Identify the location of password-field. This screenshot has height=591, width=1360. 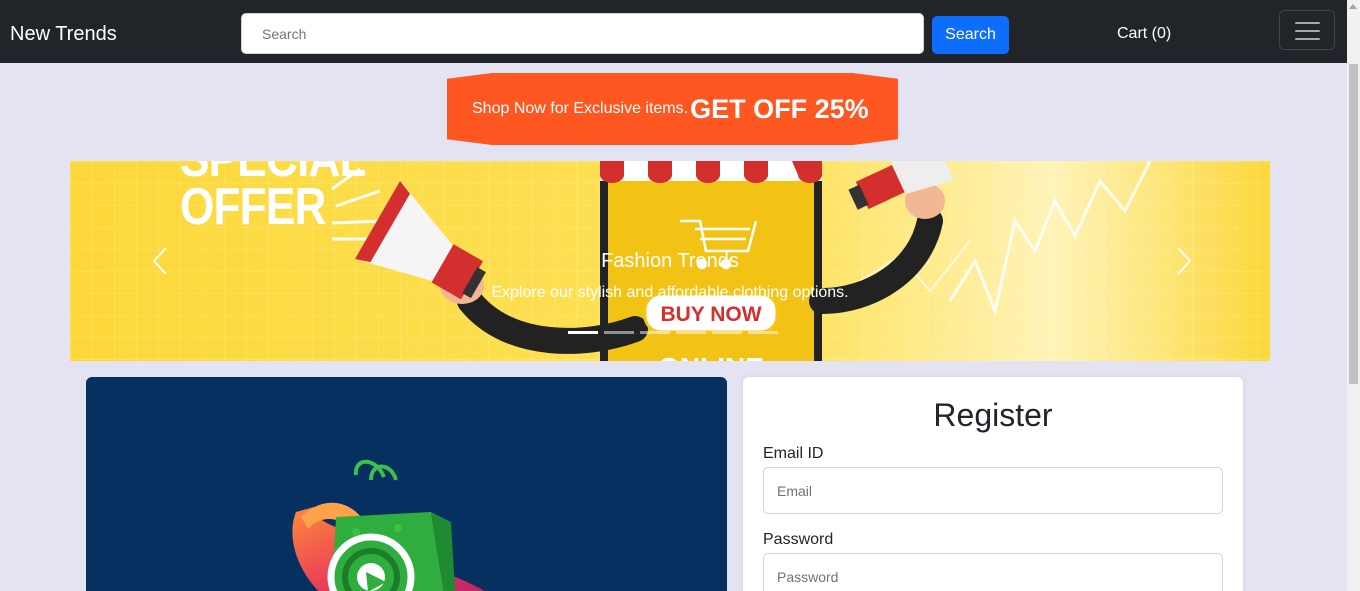
(993, 572).